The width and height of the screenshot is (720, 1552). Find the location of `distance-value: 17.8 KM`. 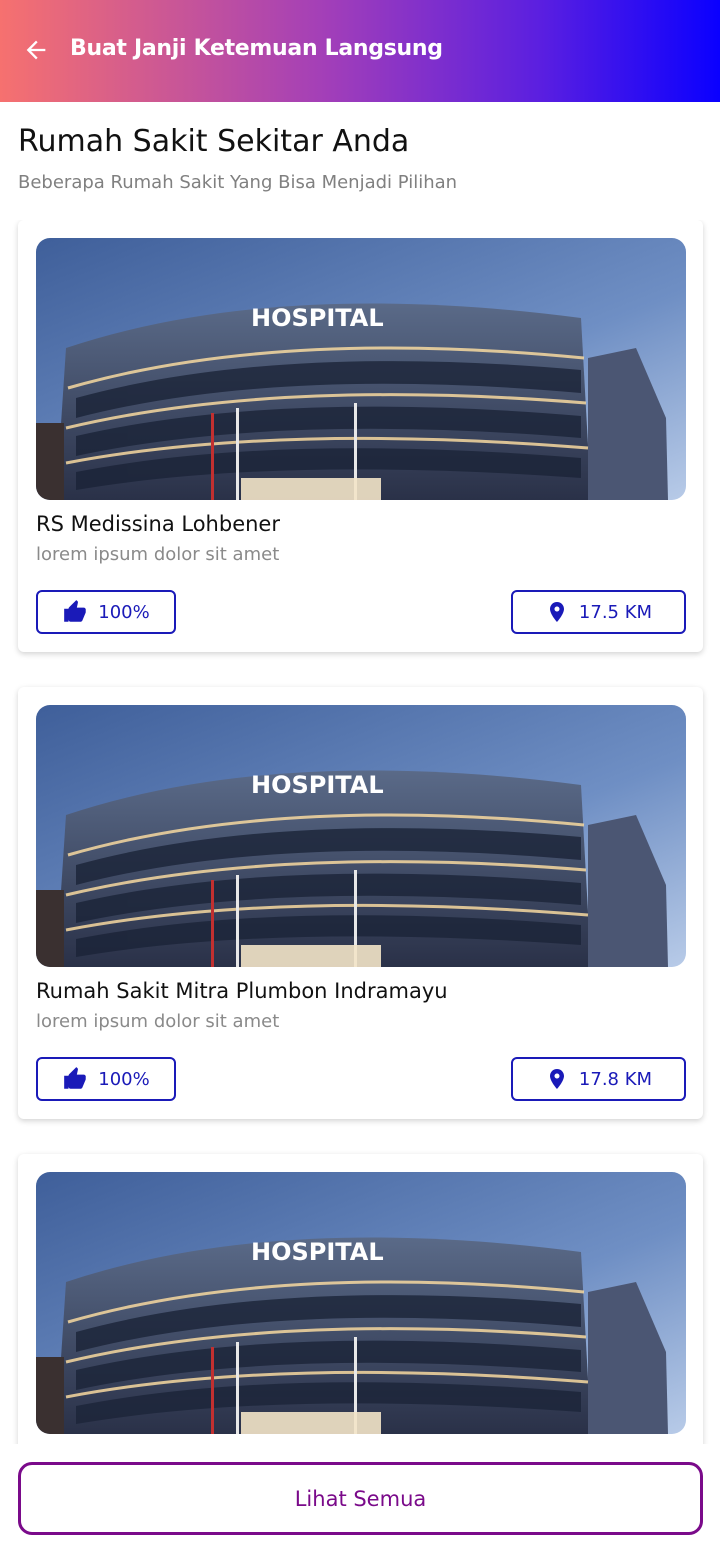

distance-value: 17.8 KM is located at coordinates (615, 1079).